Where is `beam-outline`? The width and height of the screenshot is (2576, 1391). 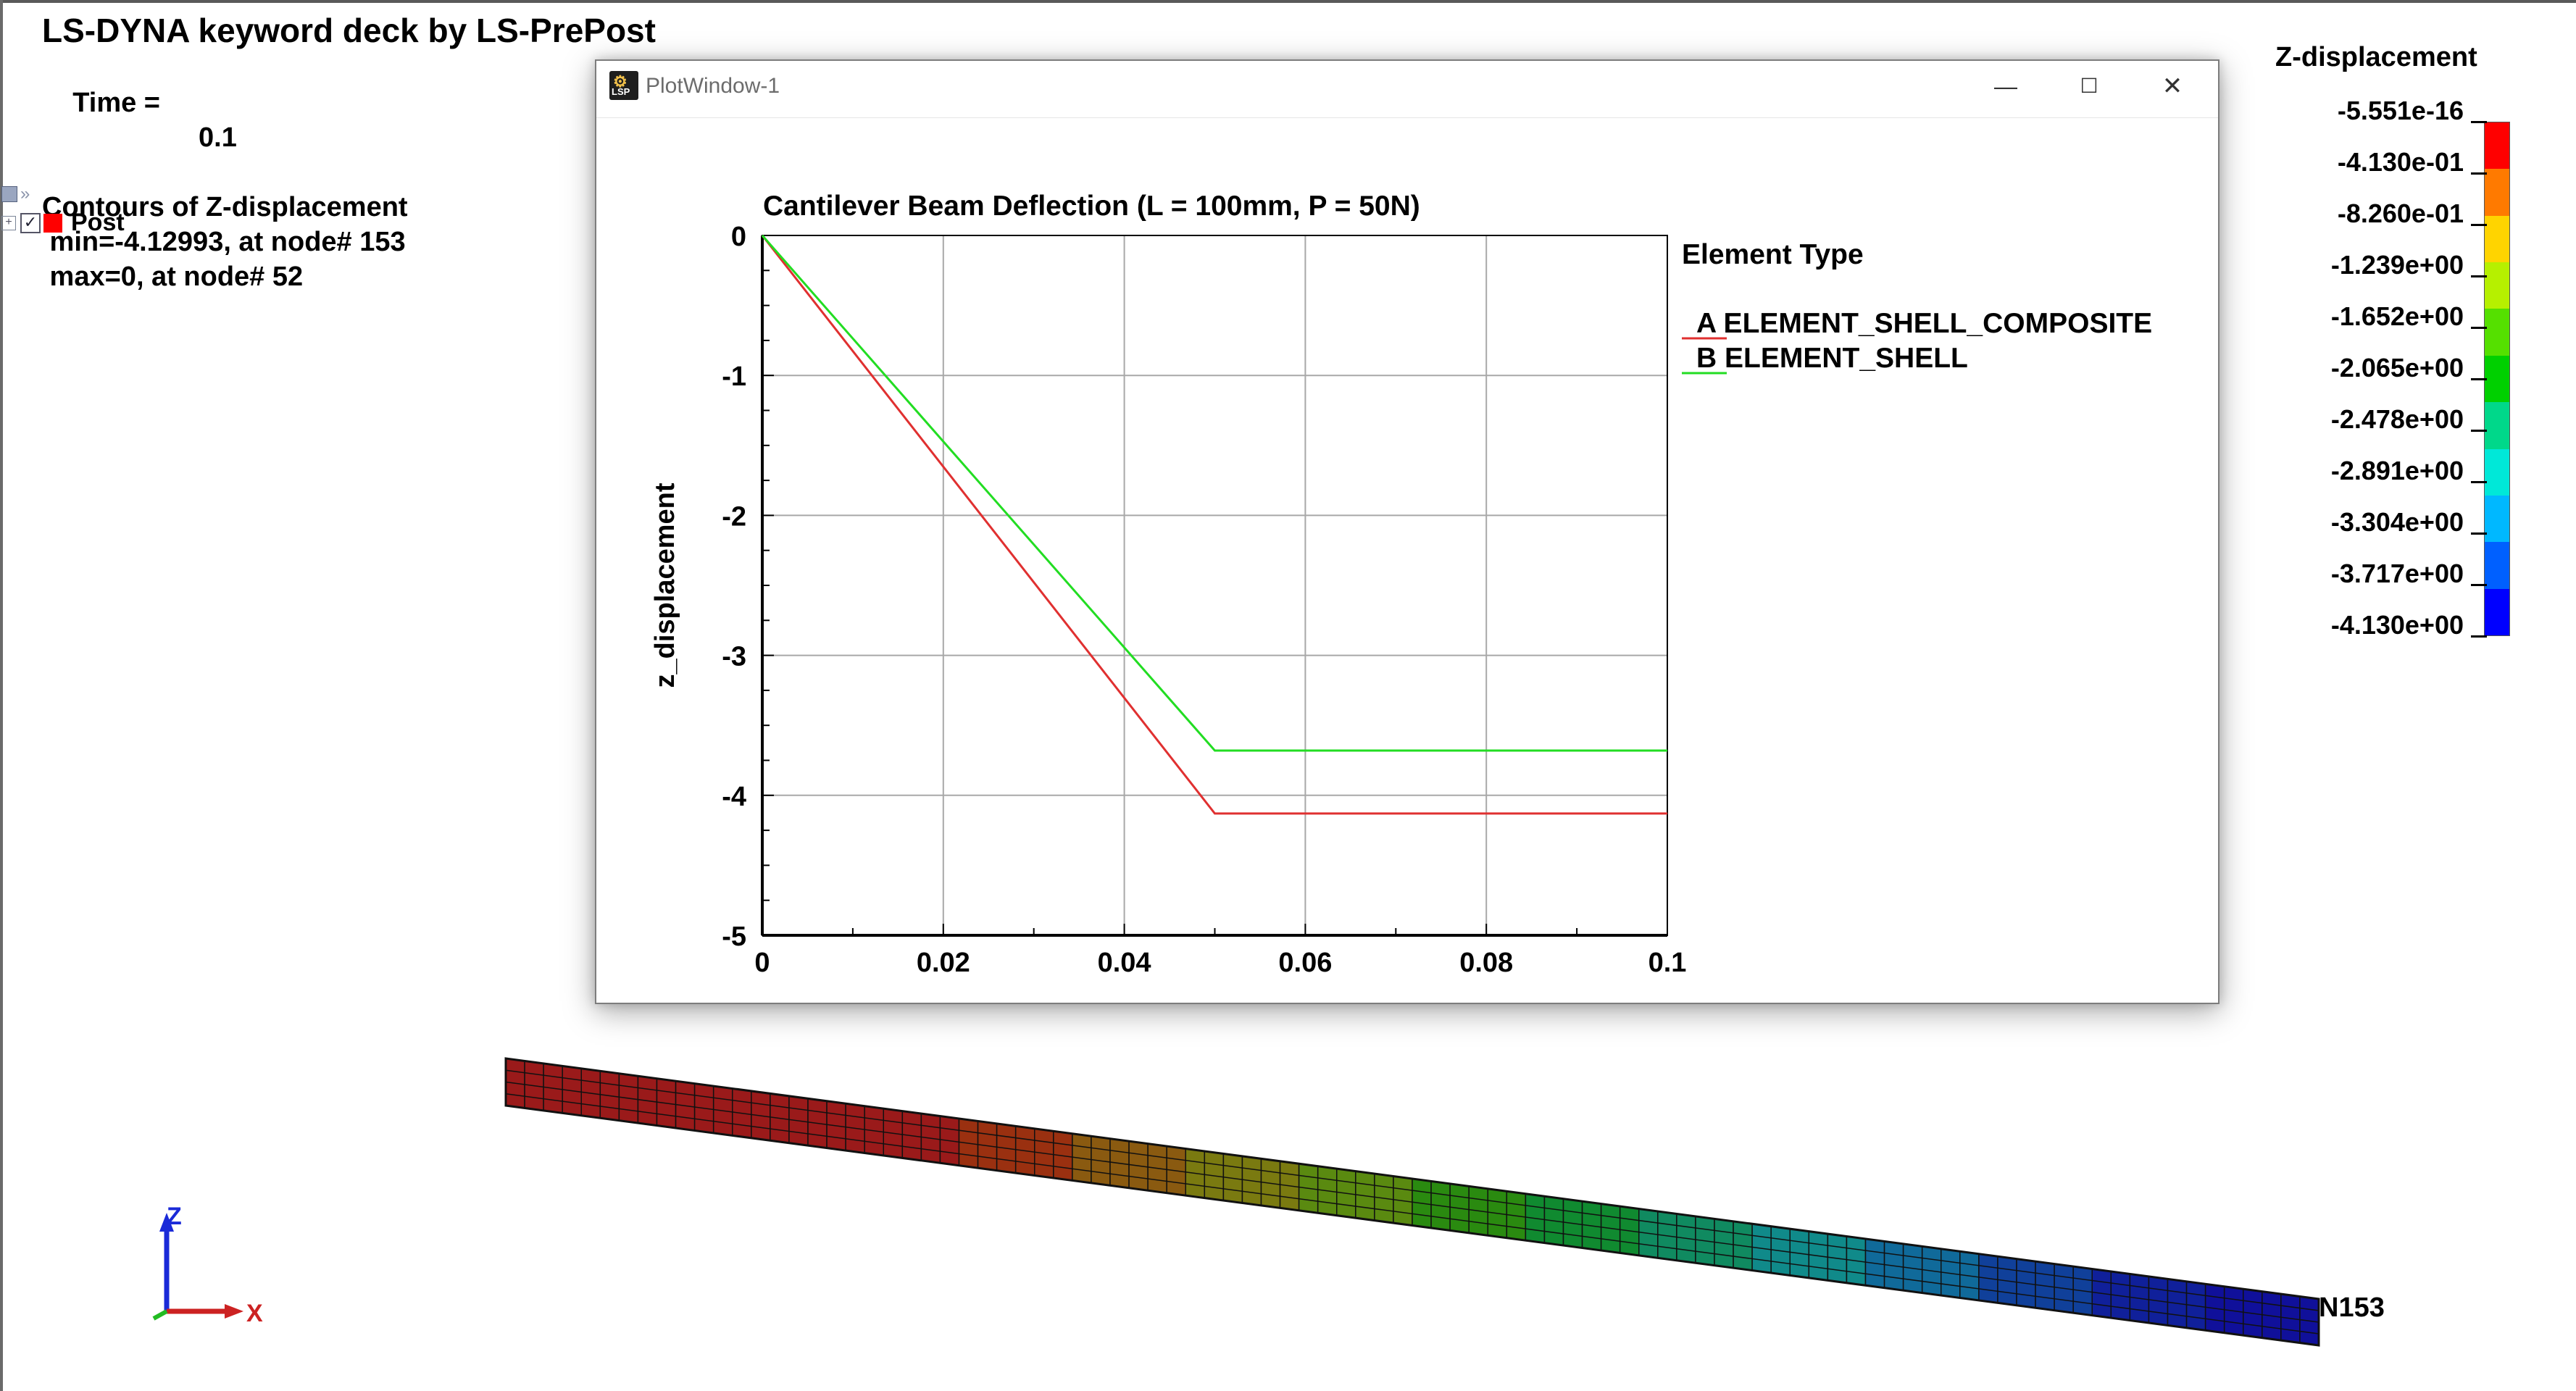
beam-outline is located at coordinates (1412, 1202).